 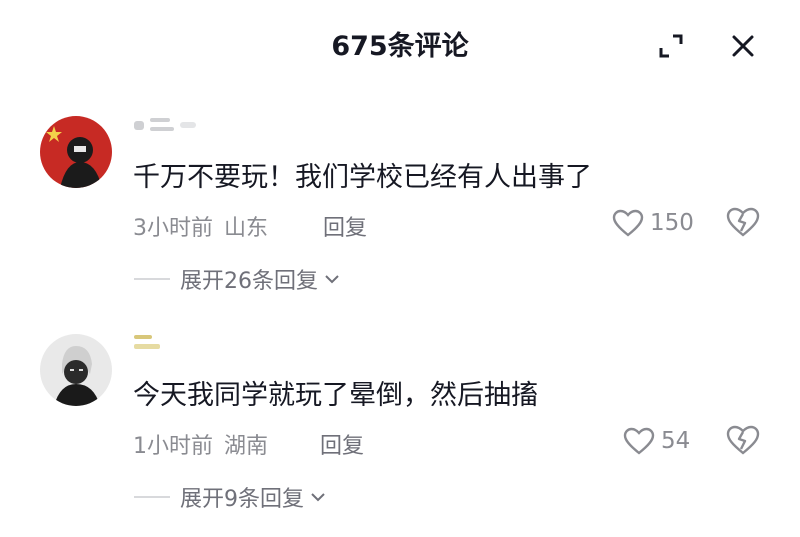 I want to click on like-button: 54, so click(x=656, y=441).